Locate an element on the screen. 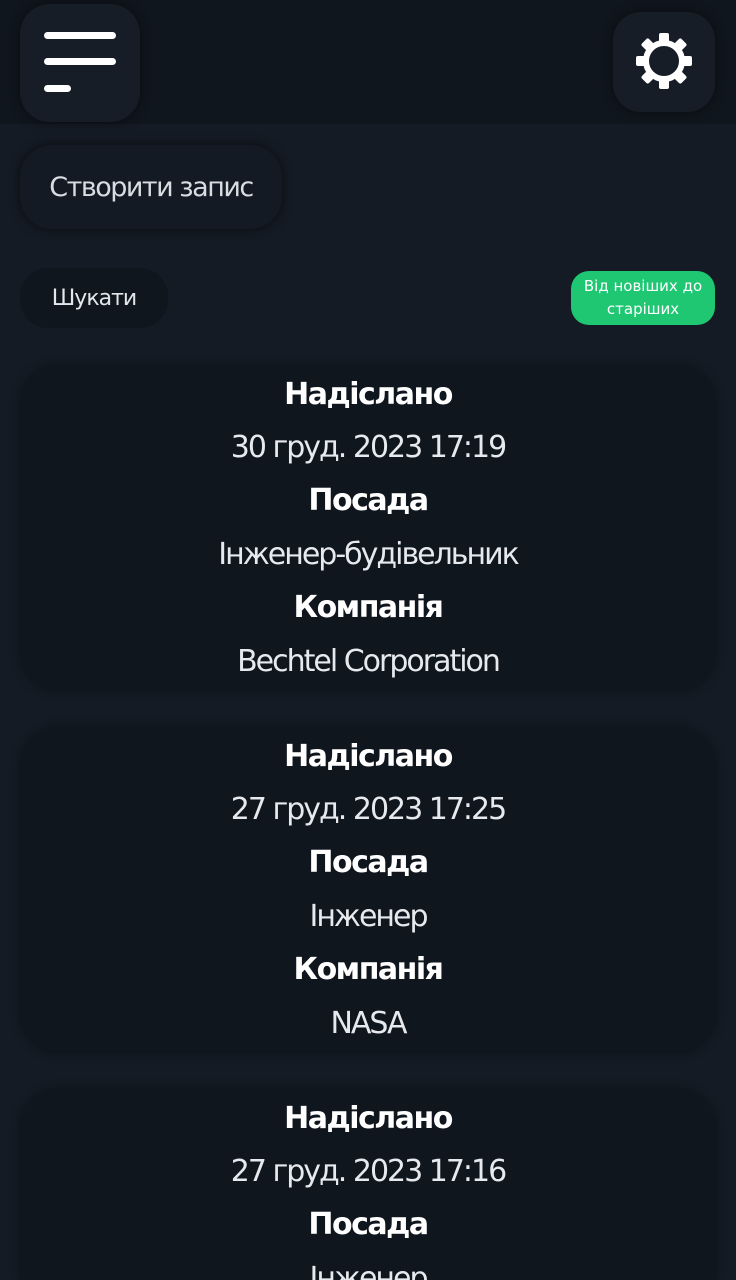 The width and height of the screenshot is (736, 1280). sort-order-label: Від новіших до старіших is located at coordinates (643, 297).